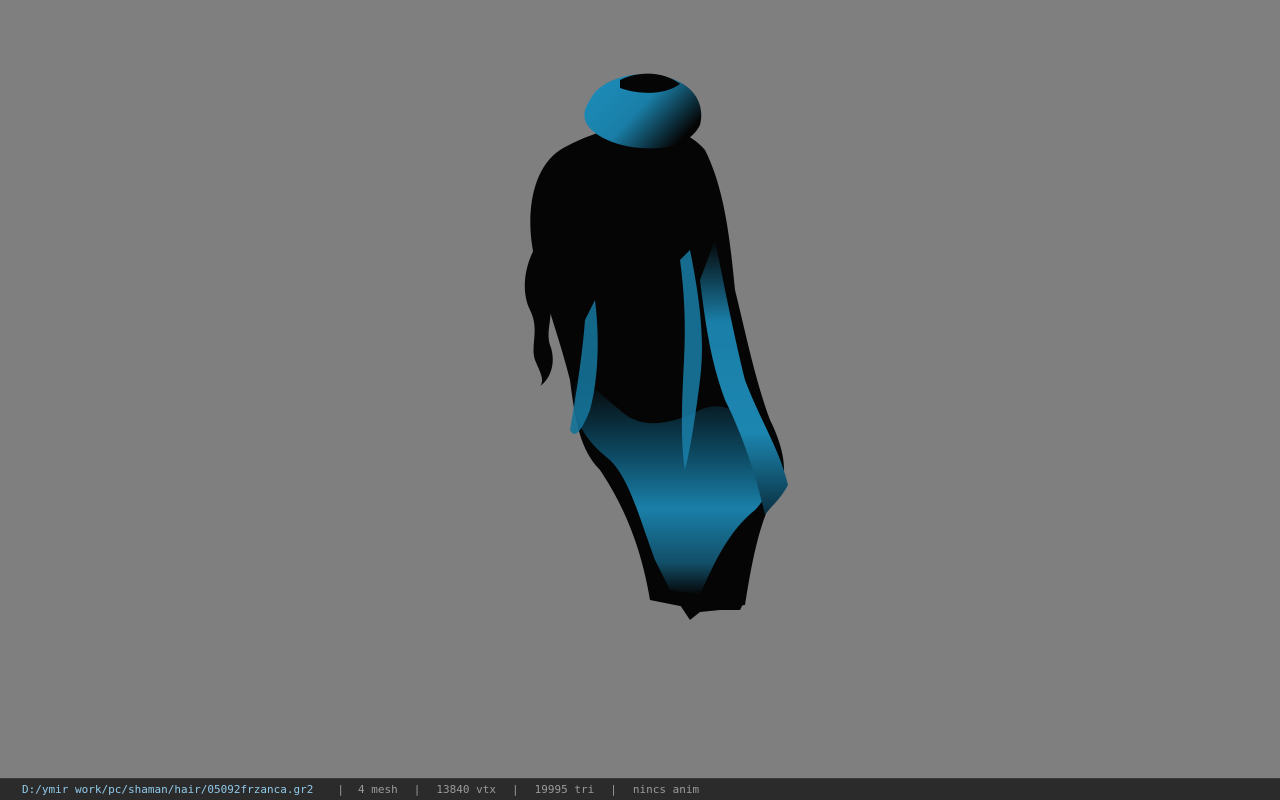 The height and width of the screenshot is (800, 1280). What do you see at coordinates (378, 789) in the screenshot?
I see `status-mesh-count: 4 mesh` at bounding box center [378, 789].